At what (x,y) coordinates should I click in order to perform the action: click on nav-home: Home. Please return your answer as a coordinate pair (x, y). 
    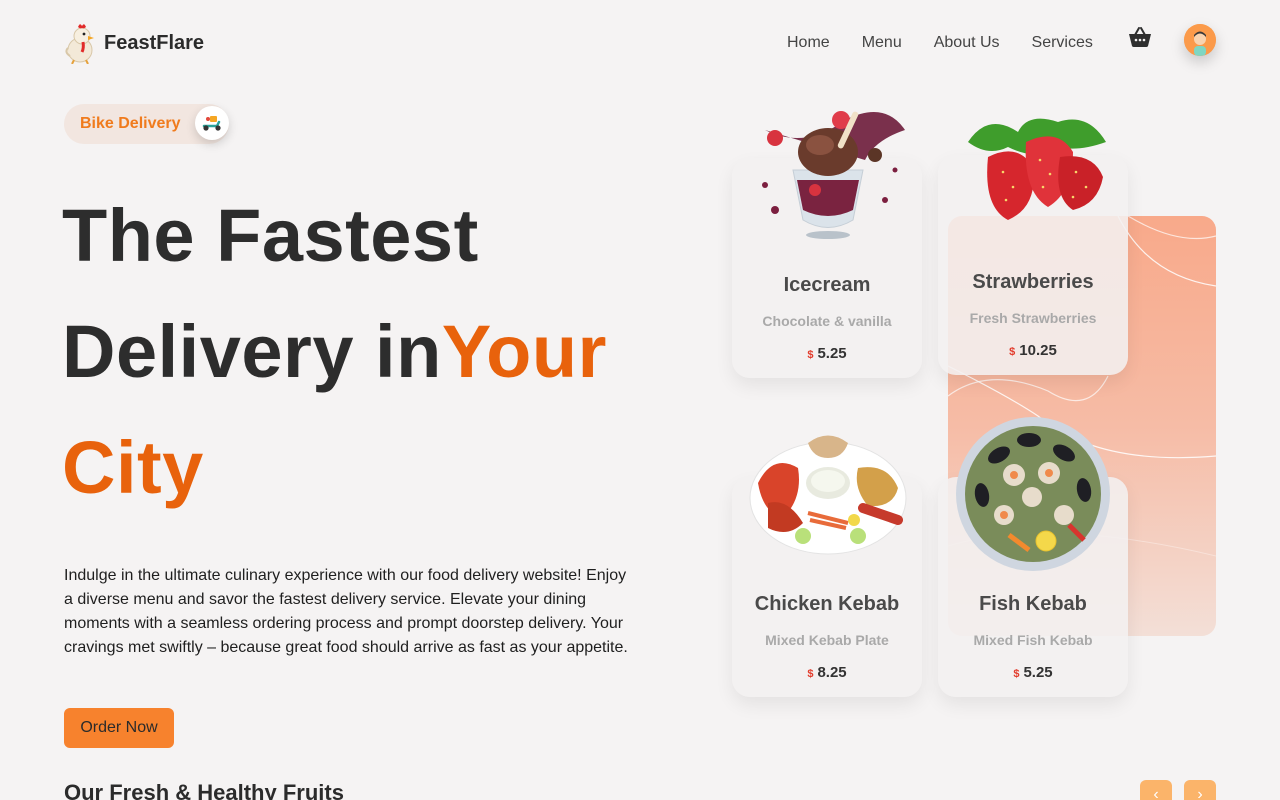
    Looking at the image, I should click on (808, 43).